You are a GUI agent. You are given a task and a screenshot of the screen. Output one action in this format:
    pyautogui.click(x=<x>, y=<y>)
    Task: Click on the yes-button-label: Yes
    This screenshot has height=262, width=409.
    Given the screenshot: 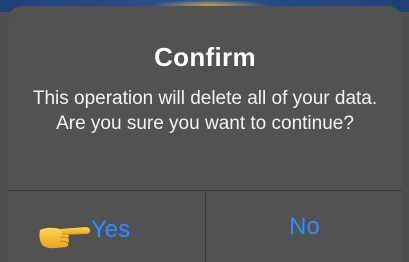 What is the action you would take?
    pyautogui.click(x=111, y=229)
    